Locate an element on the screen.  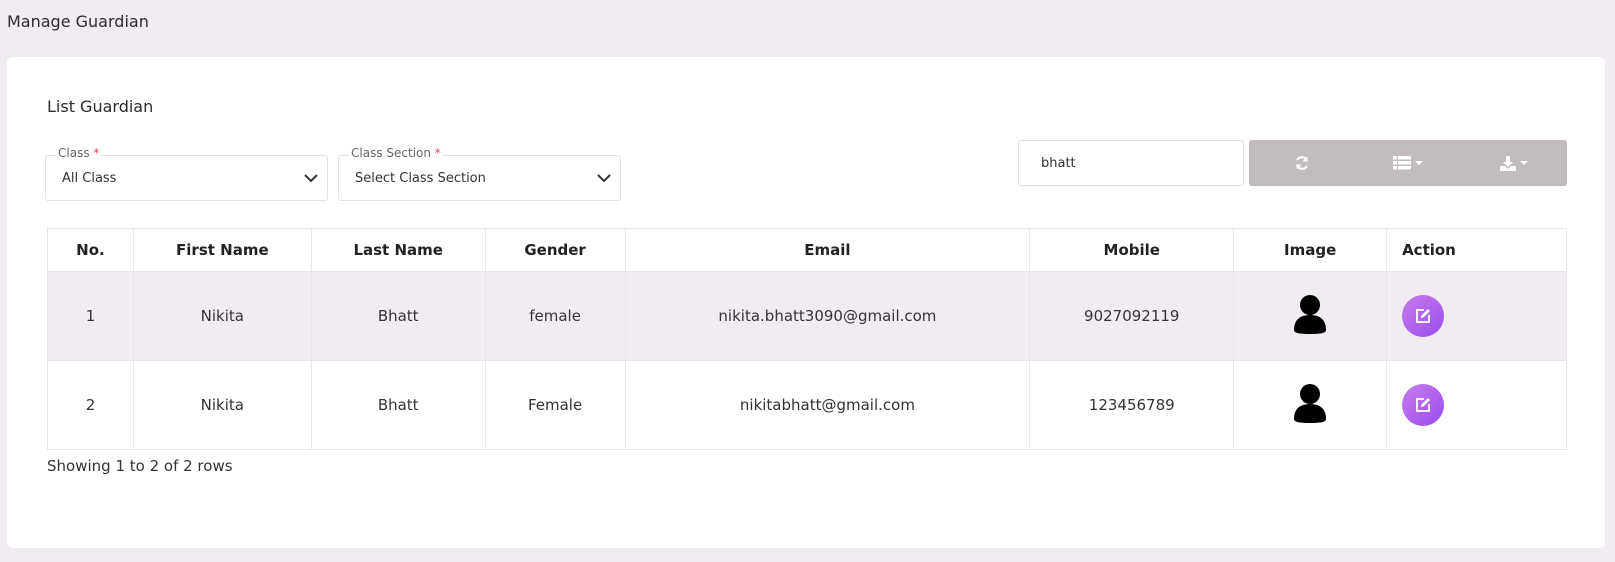
column-header-email: Email is located at coordinates (827, 250).